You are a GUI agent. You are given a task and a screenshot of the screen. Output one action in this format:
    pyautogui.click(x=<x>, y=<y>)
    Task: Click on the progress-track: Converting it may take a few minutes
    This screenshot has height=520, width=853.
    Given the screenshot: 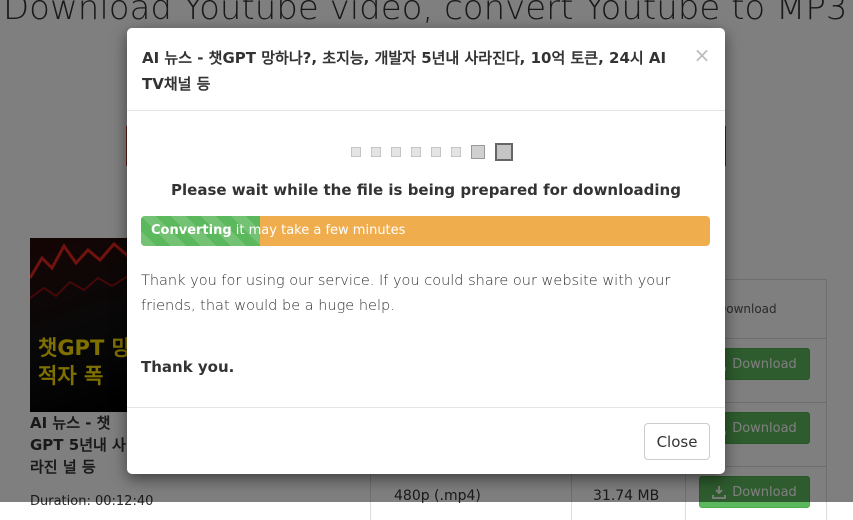 What is the action you would take?
    pyautogui.click(x=425, y=231)
    